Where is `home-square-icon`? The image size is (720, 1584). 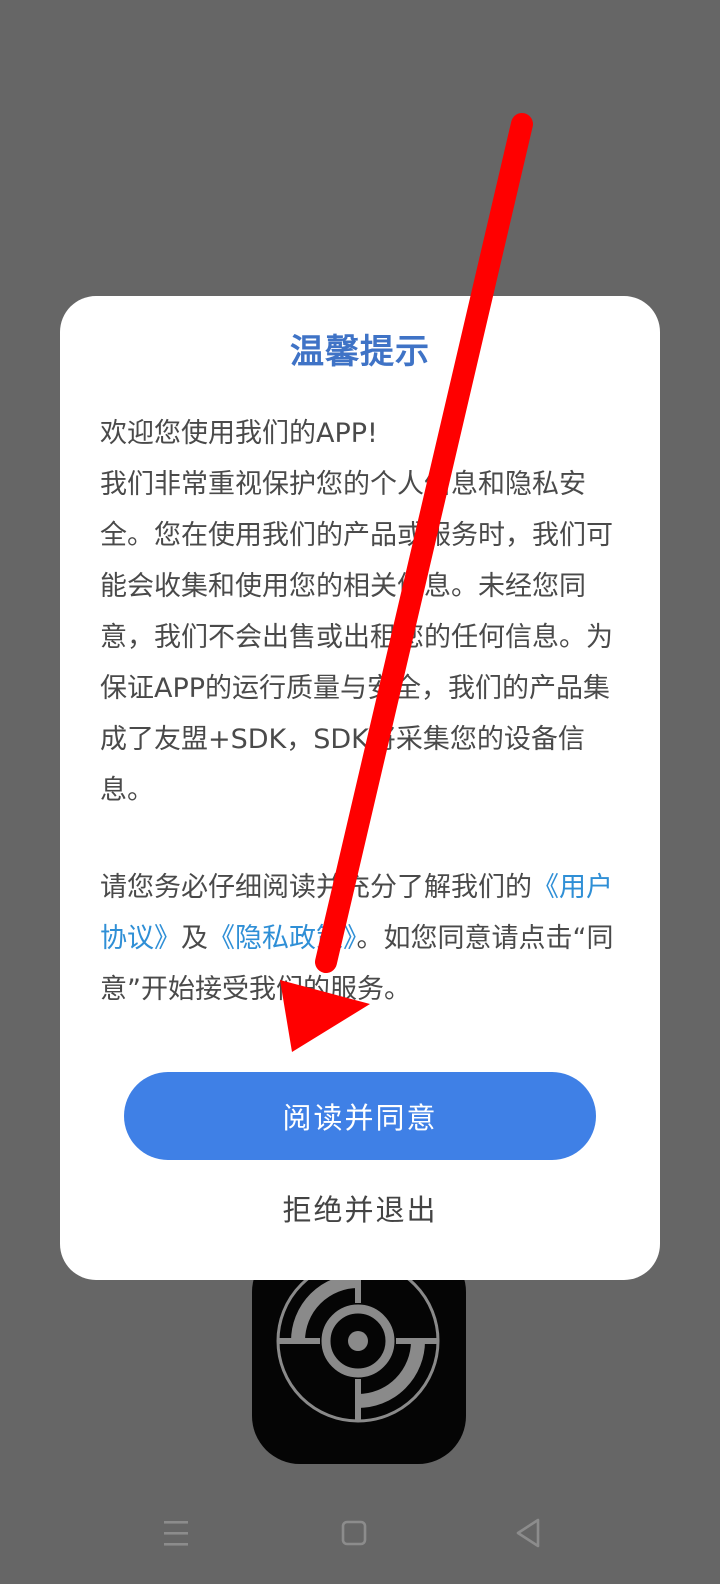
home-square-icon is located at coordinates (354, 1533).